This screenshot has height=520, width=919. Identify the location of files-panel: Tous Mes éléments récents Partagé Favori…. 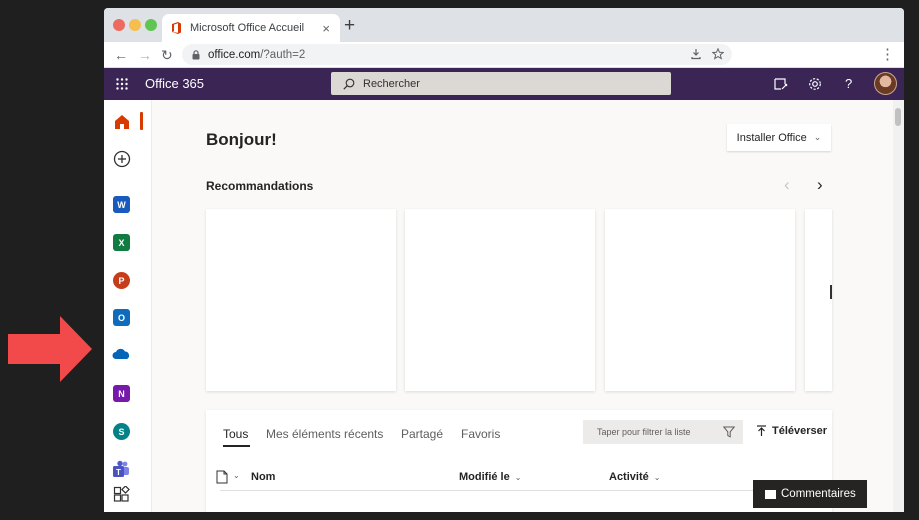
(519, 461).